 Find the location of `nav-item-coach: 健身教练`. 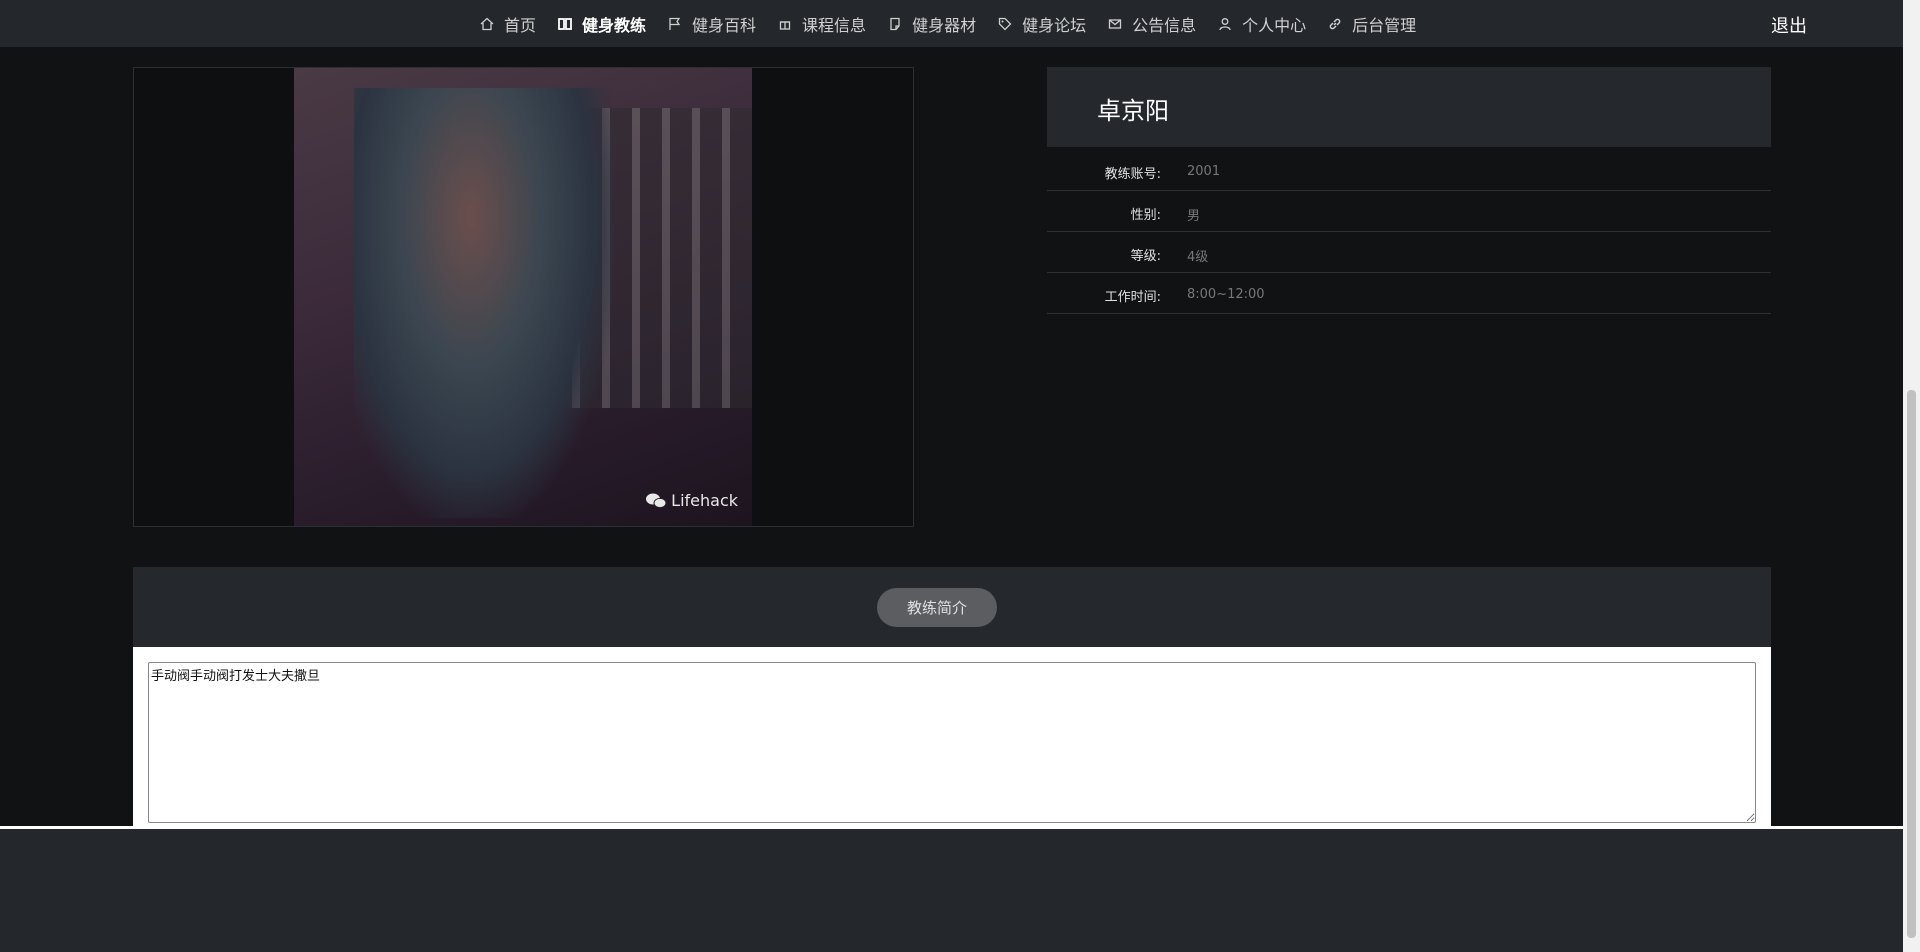

nav-item-coach: 健身教练 is located at coordinates (602, 24).